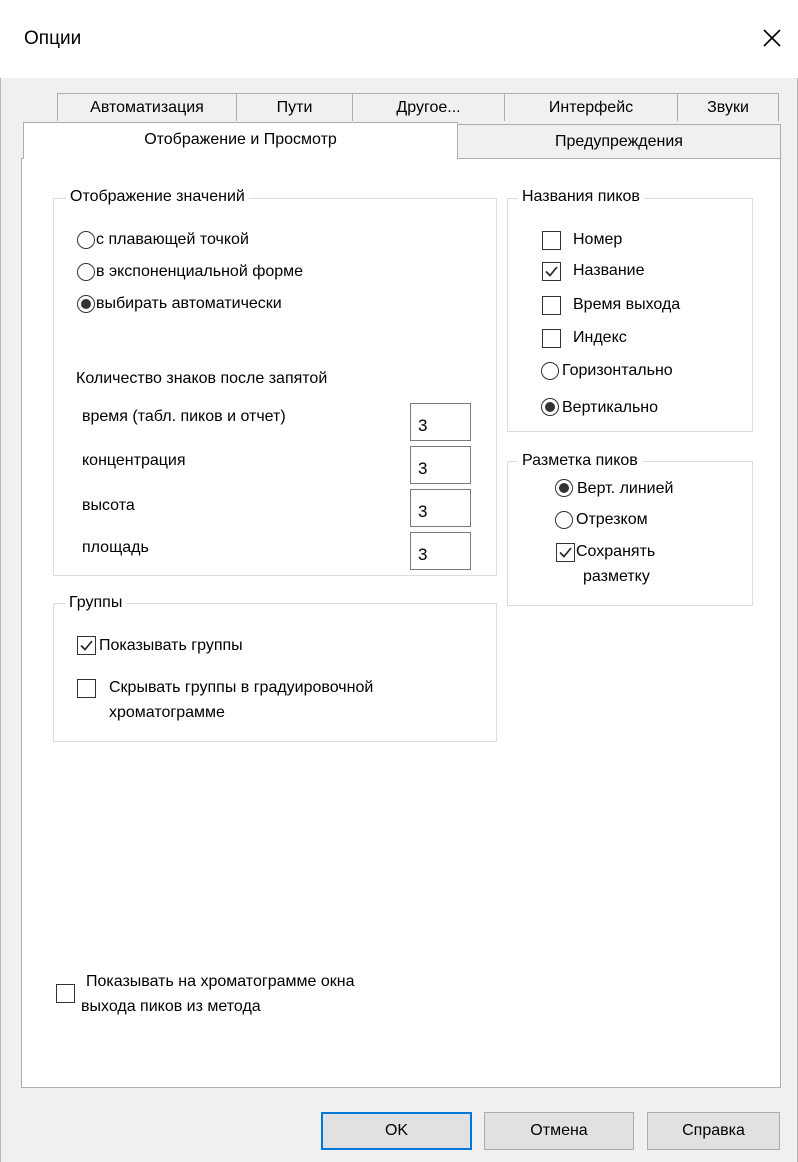 This screenshot has height=1162, width=798. What do you see at coordinates (53, 38) in the screenshot?
I see `window-title: Опции` at bounding box center [53, 38].